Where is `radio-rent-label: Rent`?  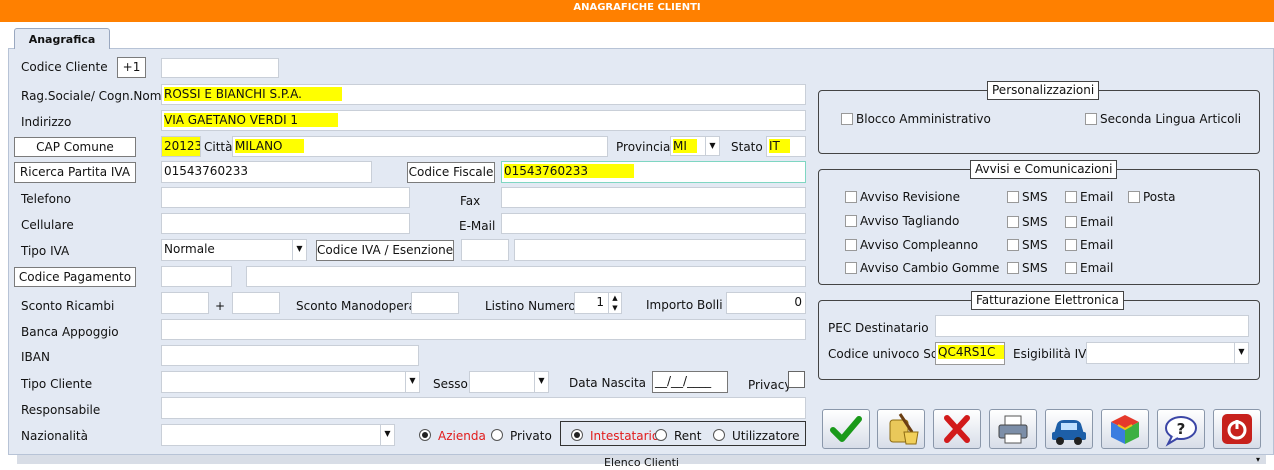 radio-rent-label: Rent is located at coordinates (688, 436).